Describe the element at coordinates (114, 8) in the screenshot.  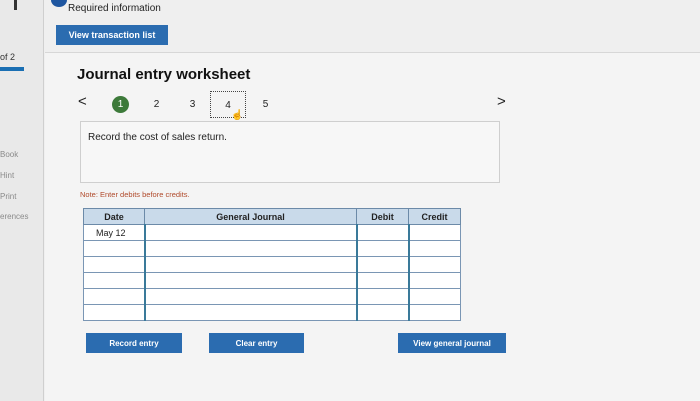
I see `required-information-label: Required information` at that location.